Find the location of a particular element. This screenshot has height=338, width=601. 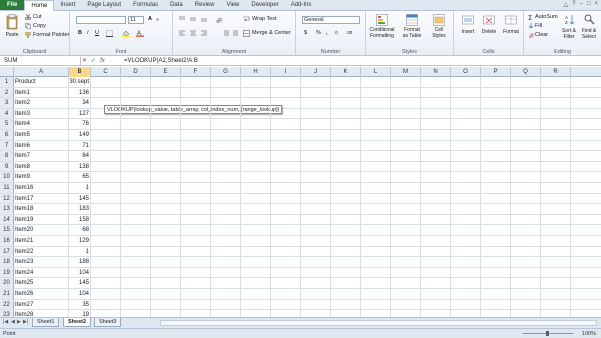

fill-button: Fill is located at coordinates (538, 26).